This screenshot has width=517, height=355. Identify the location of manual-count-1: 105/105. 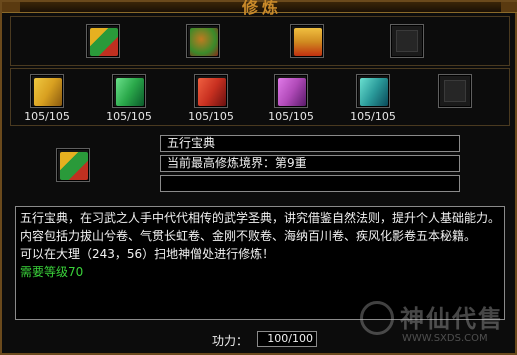
(47, 116).